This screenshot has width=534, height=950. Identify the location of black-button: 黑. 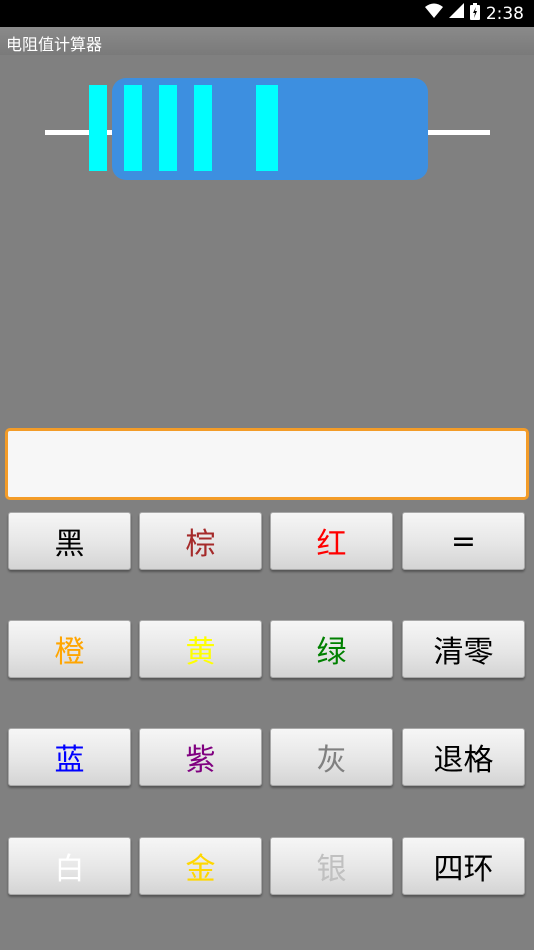
(69, 541).